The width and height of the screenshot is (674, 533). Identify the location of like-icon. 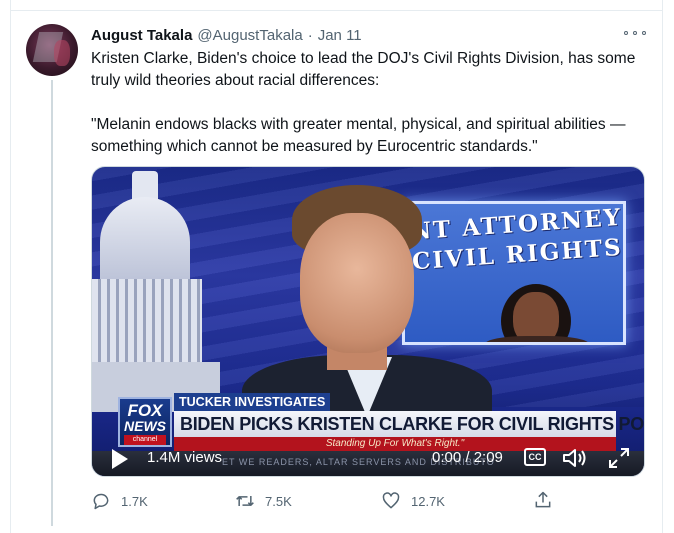
(391, 500).